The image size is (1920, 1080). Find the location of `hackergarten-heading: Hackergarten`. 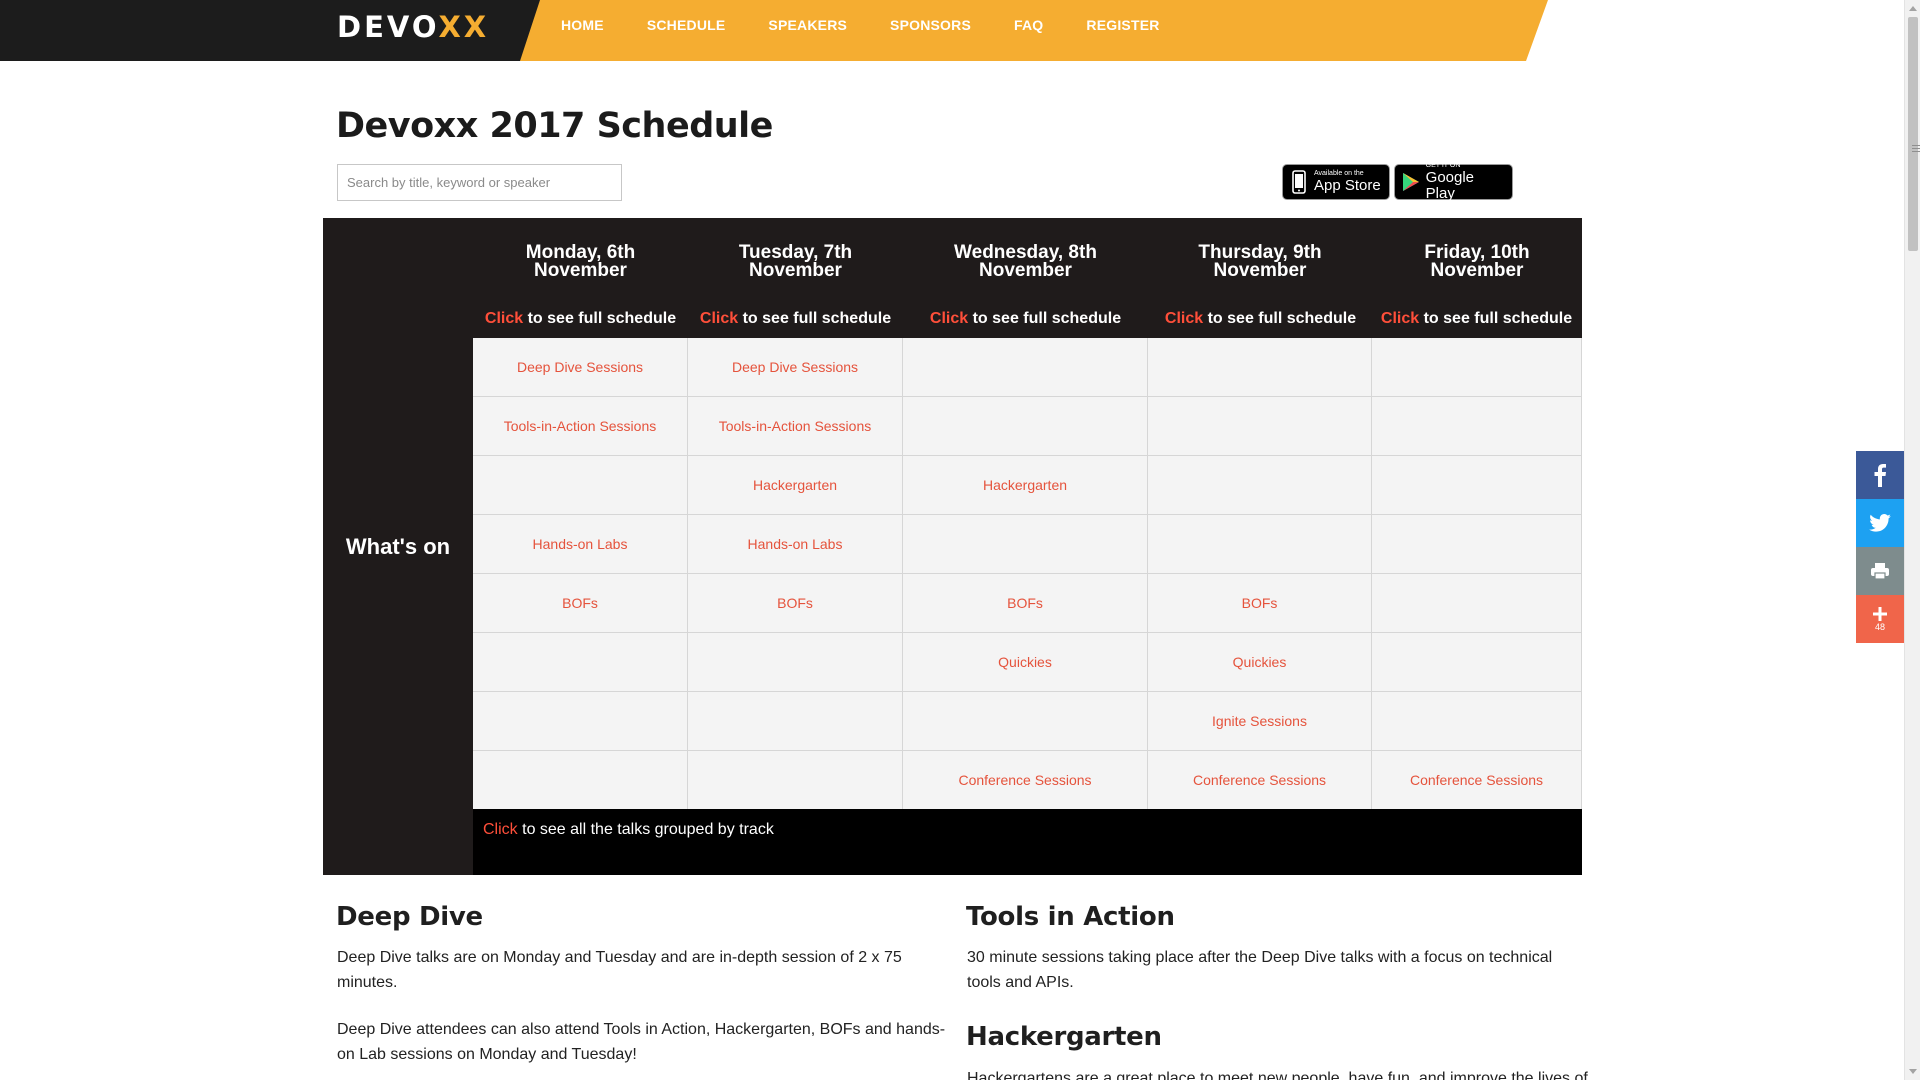

hackergarten-heading: Hackergarten is located at coordinates (1064, 1037).